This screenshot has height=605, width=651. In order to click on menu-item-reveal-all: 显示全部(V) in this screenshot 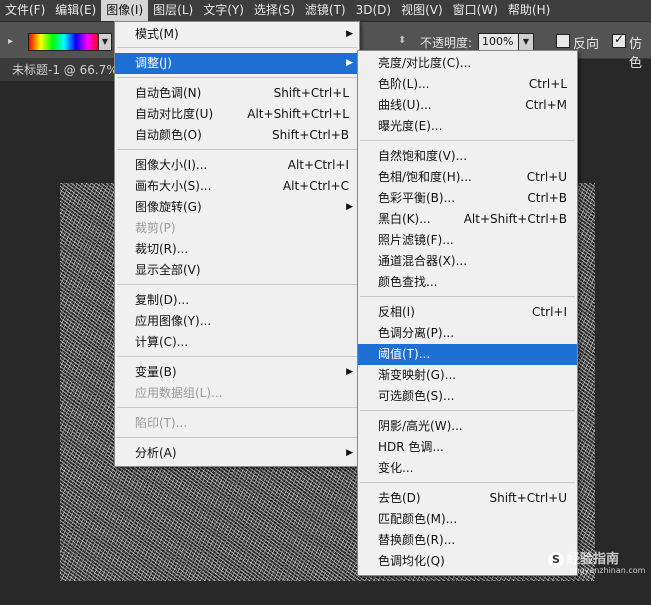, I will do `click(237, 270)`.